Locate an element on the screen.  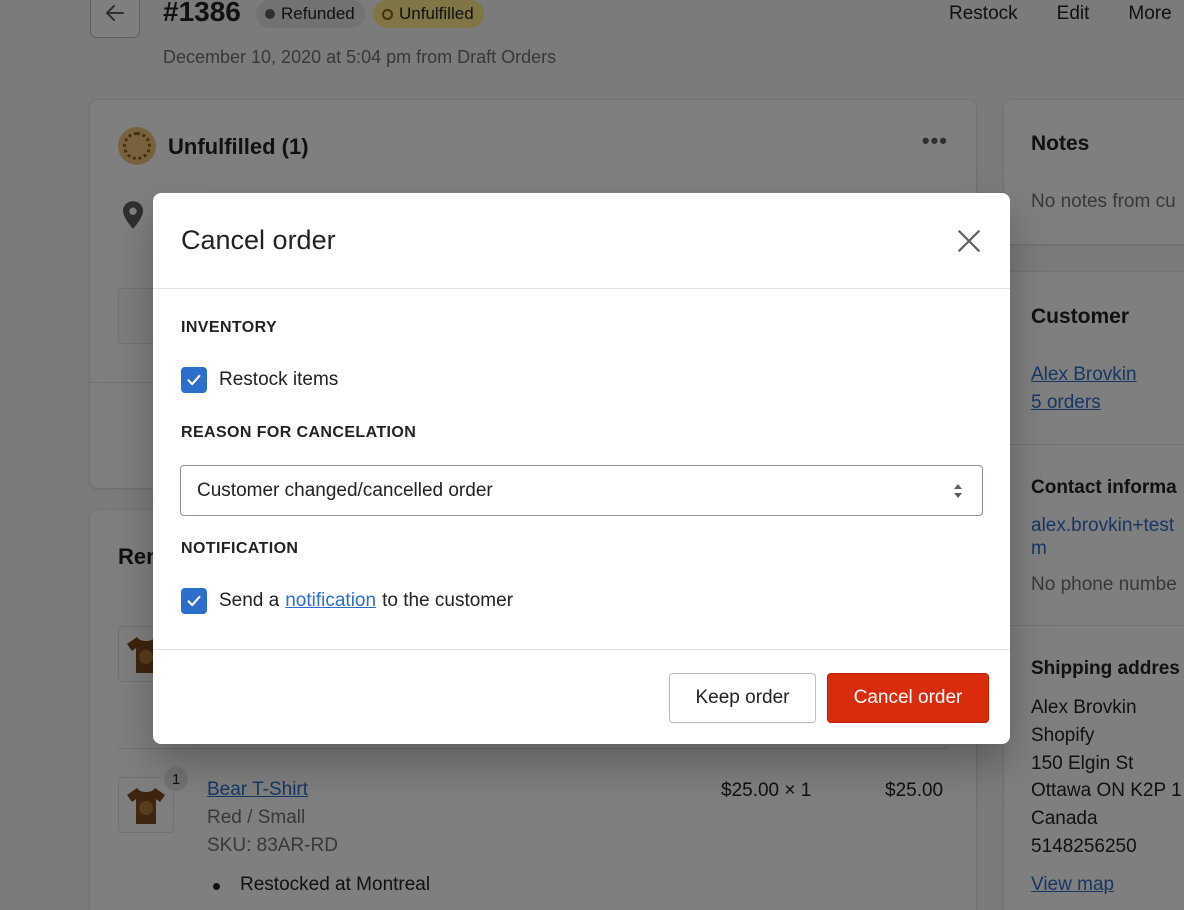
close-icon is located at coordinates (969, 241).